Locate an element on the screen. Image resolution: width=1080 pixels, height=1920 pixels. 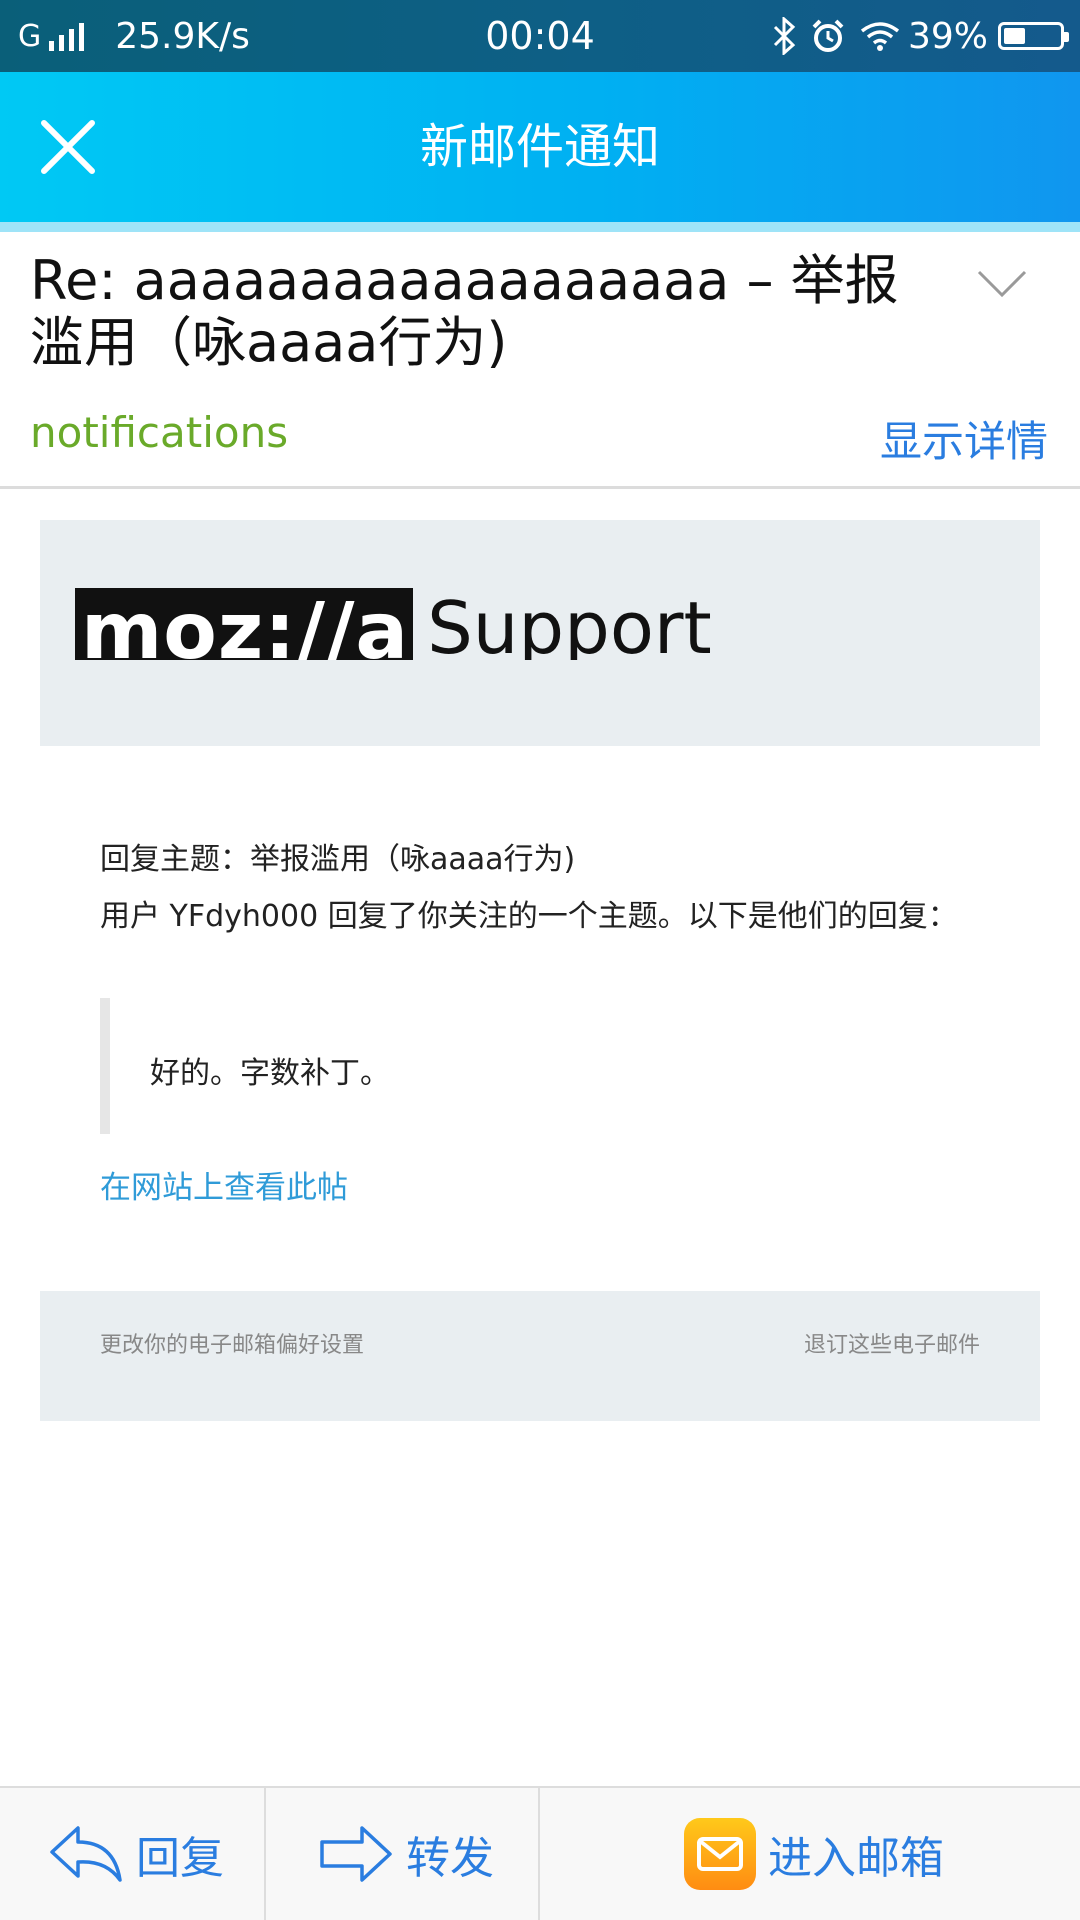
divider is located at coordinates (540, 487).